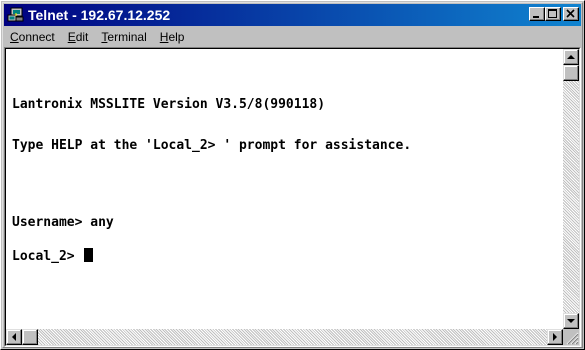  What do you see at coordinates (571, 189) in the screenshot?
I see `vertical-scrollbar` at bounding box center [571, 189].